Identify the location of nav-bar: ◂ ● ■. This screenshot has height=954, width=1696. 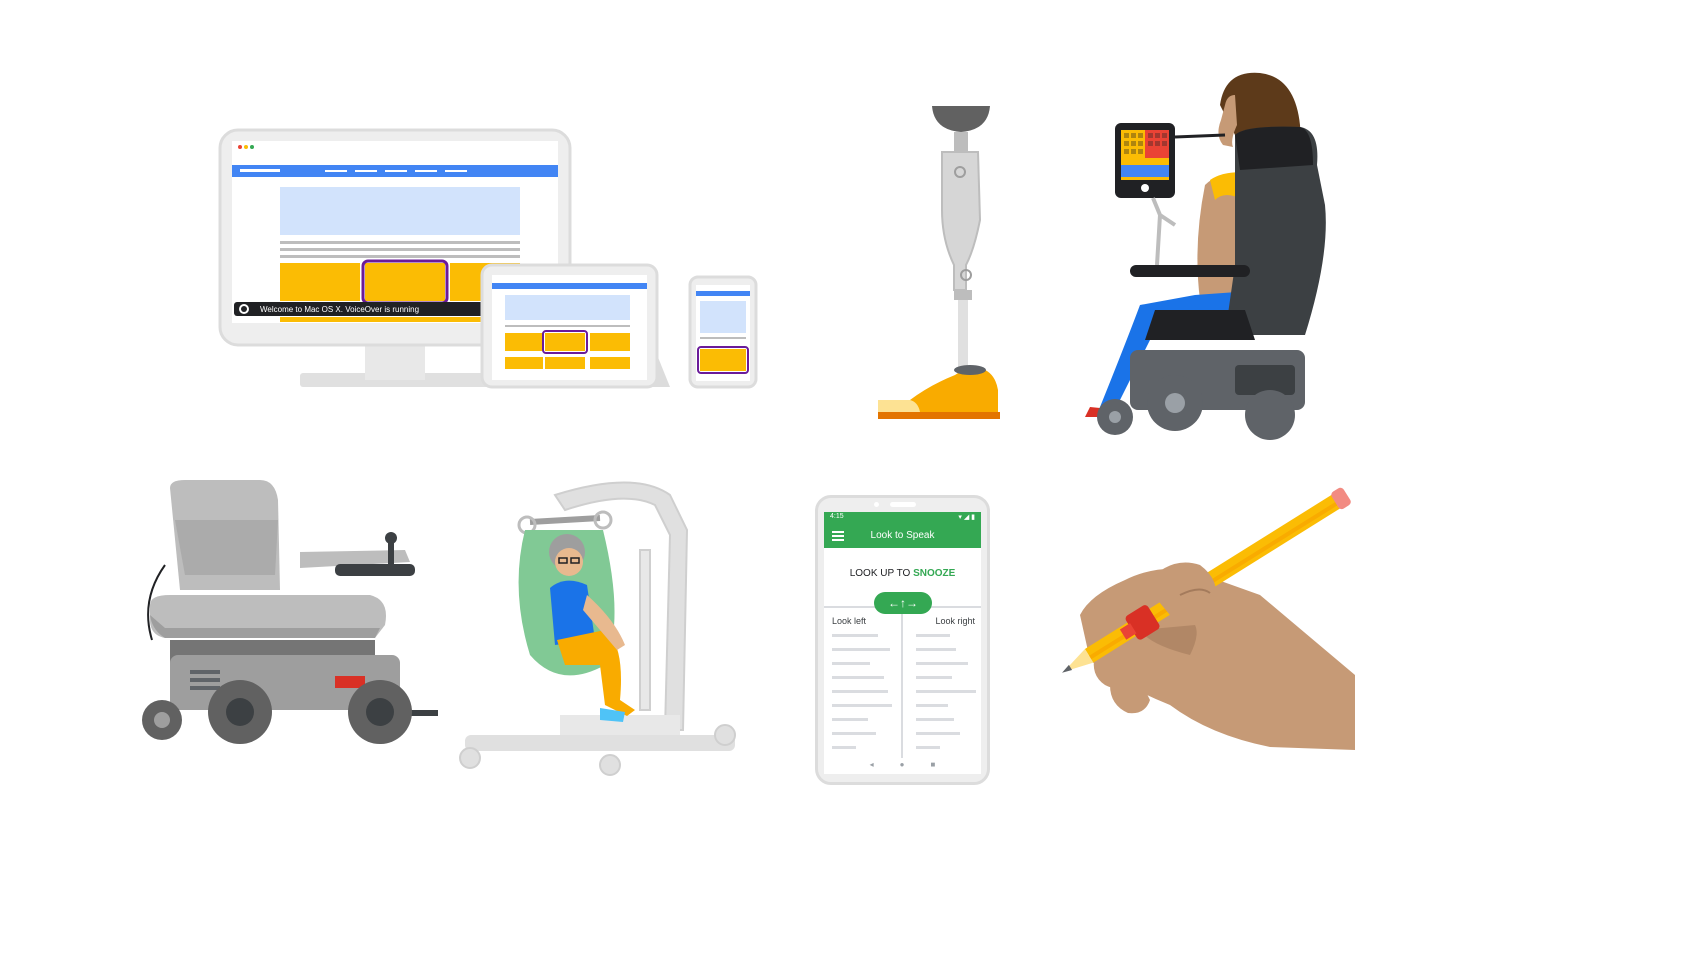
(902, 767).